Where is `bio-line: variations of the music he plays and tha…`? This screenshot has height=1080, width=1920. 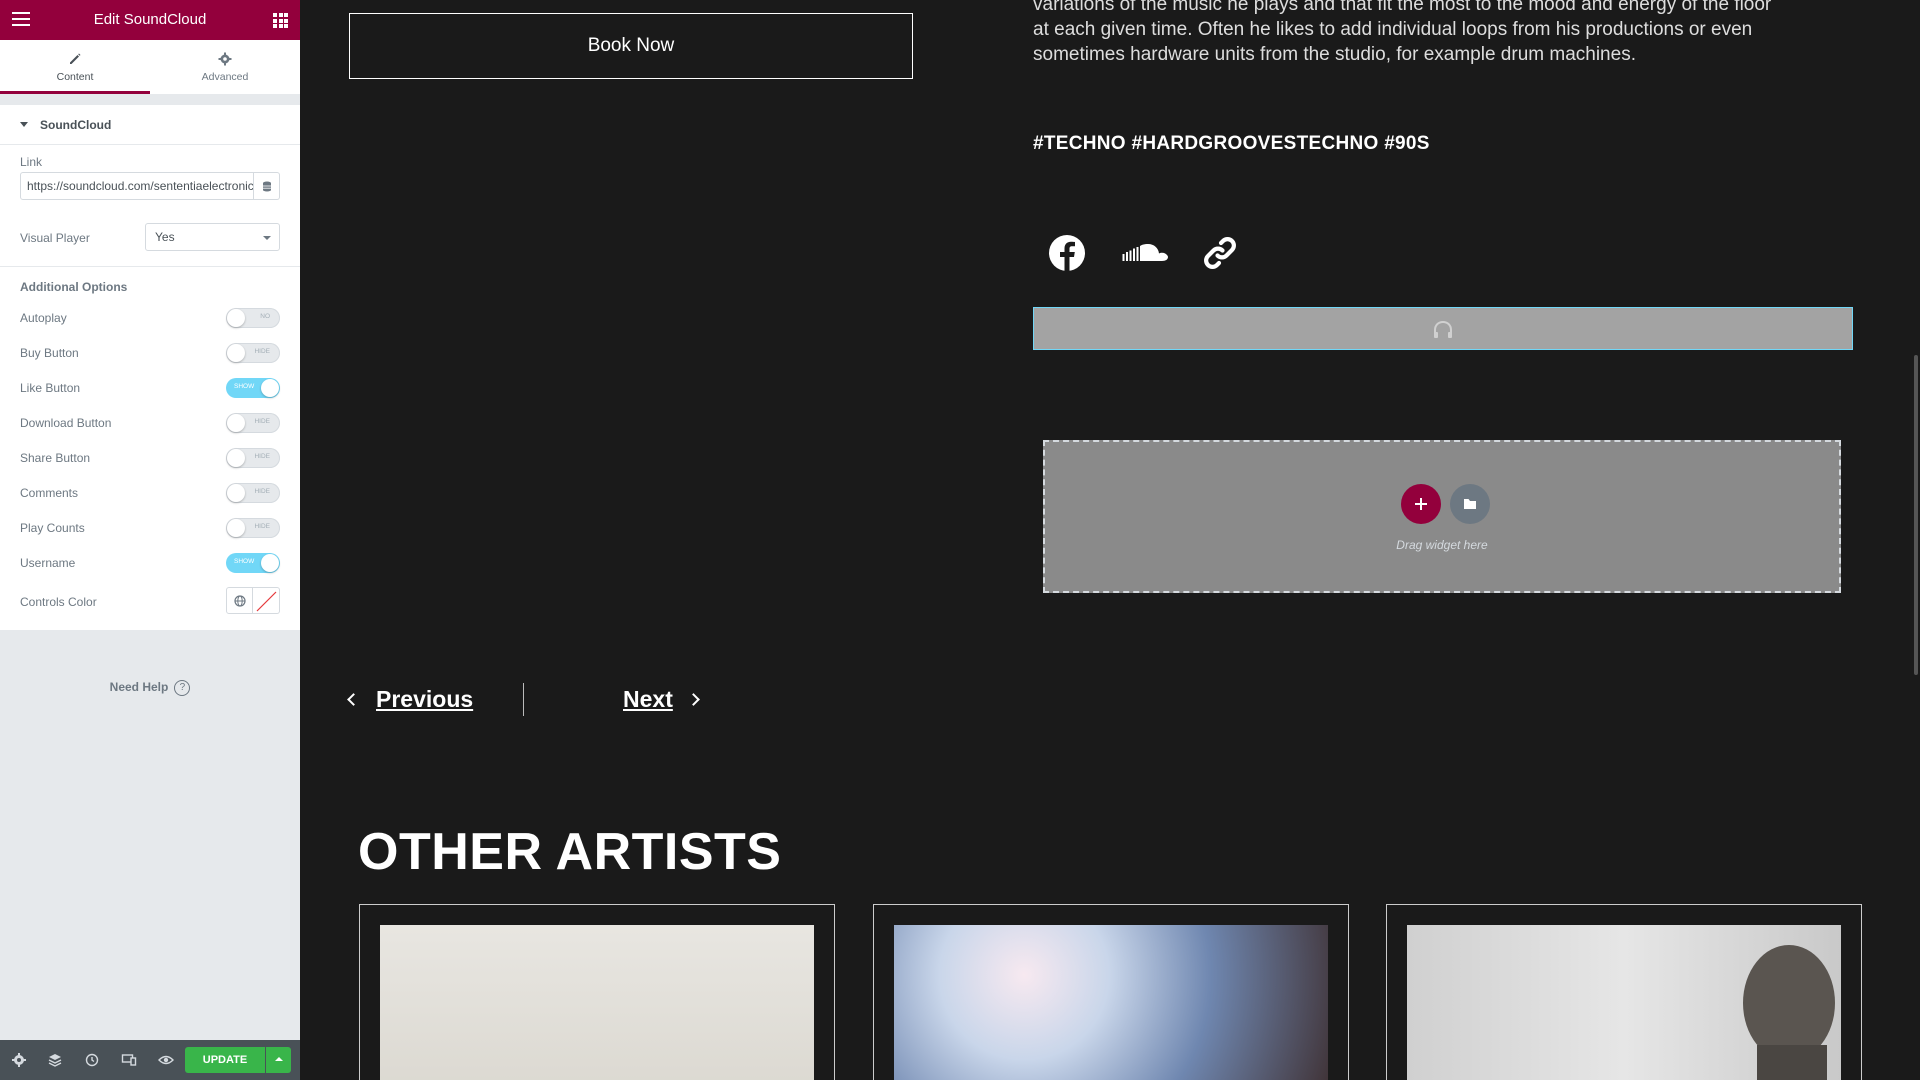 bio-line: variations of the music he plays and tha… is located at coordinates (1402, 7).